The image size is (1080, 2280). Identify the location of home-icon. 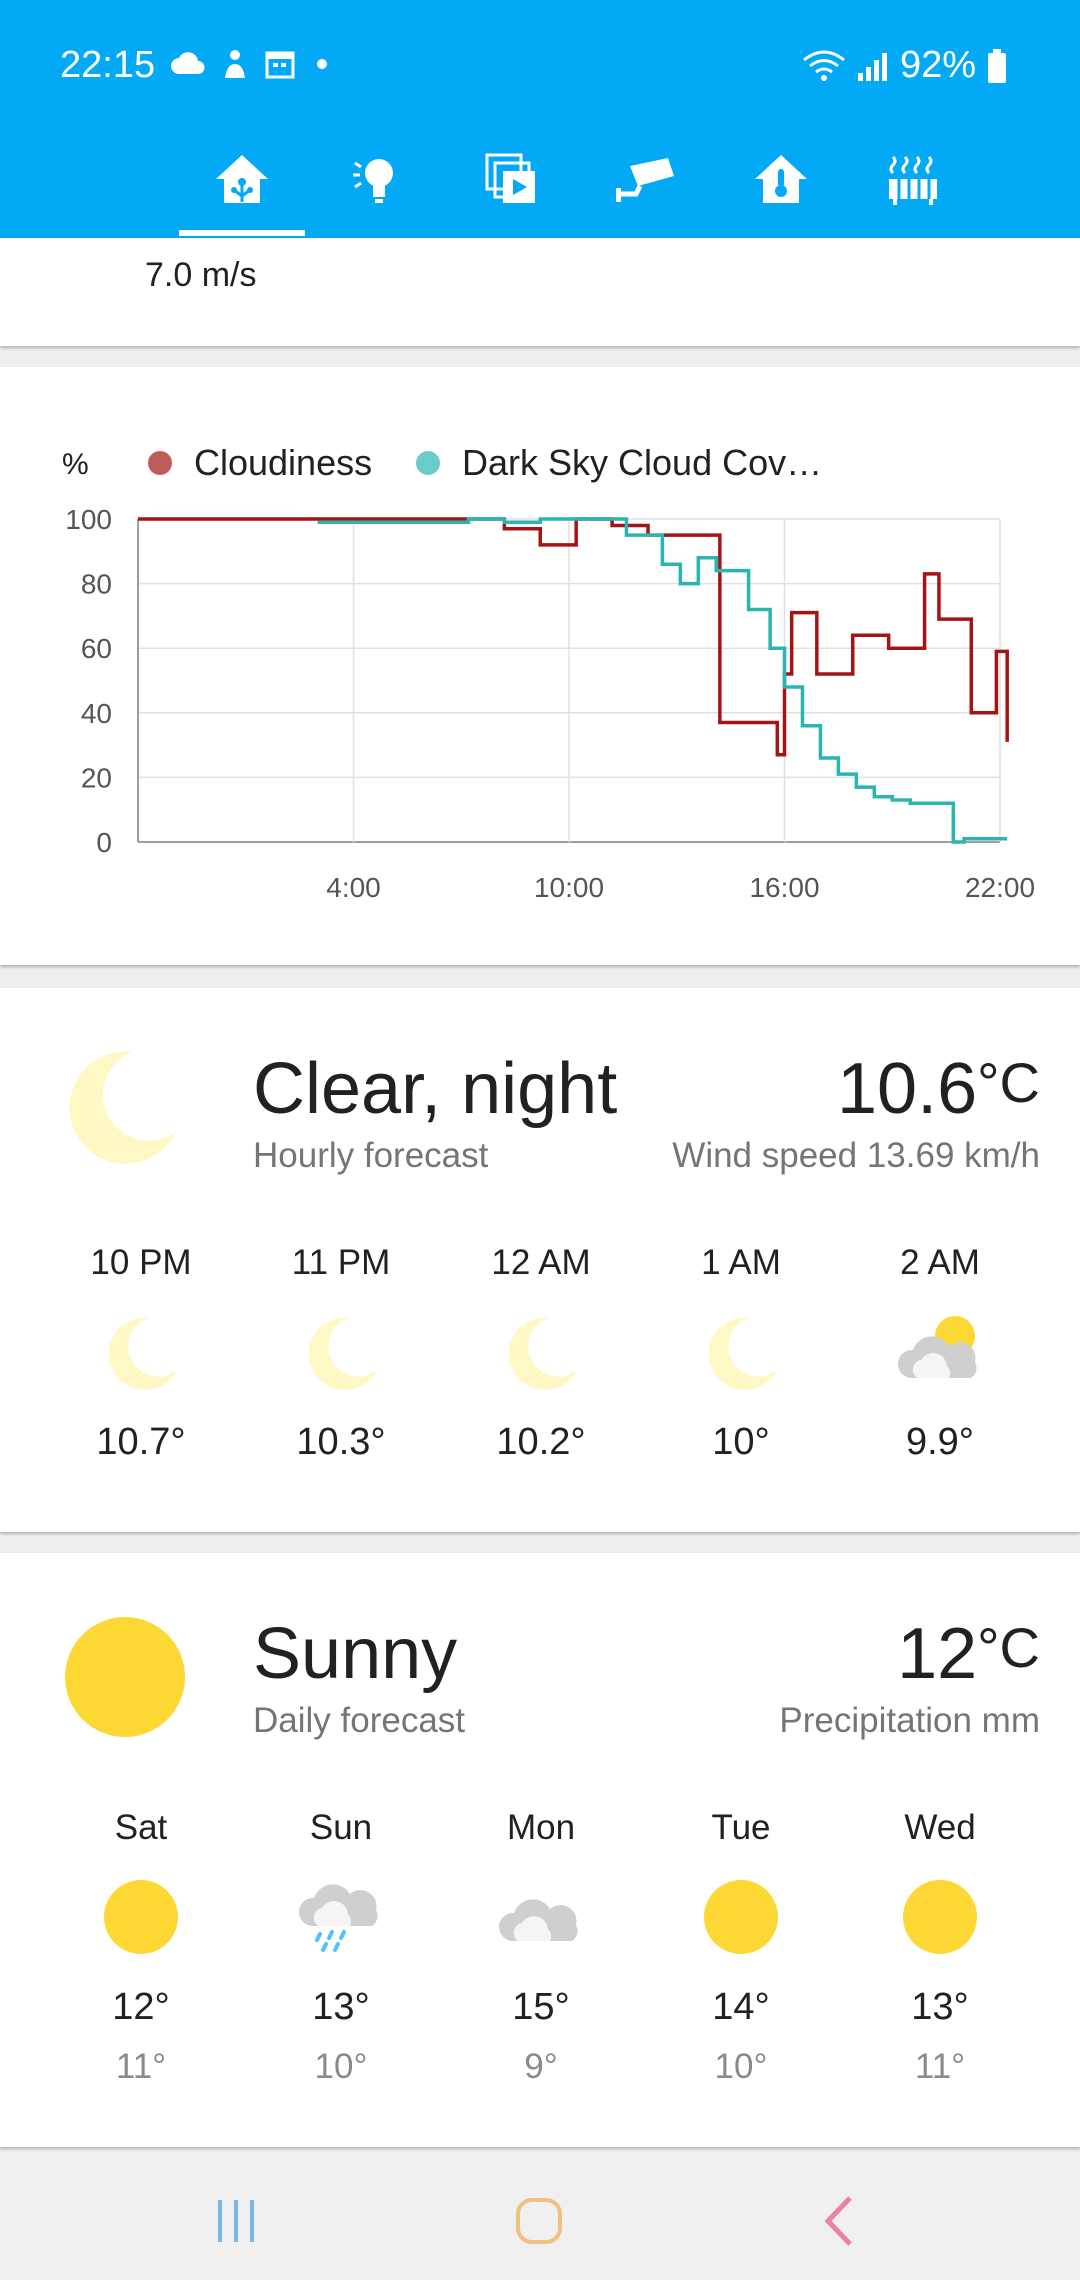
(242, 179).